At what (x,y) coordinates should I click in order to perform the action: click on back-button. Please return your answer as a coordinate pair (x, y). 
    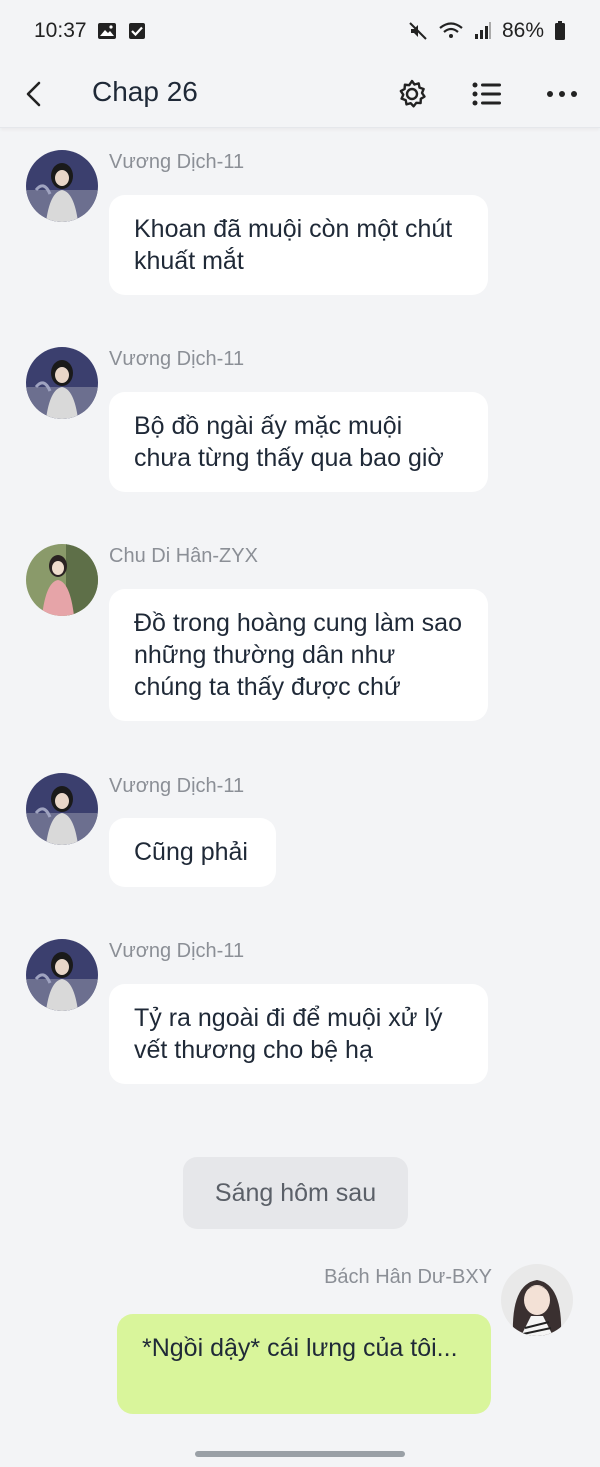
    Looking at the image, I should click on (34, 94).